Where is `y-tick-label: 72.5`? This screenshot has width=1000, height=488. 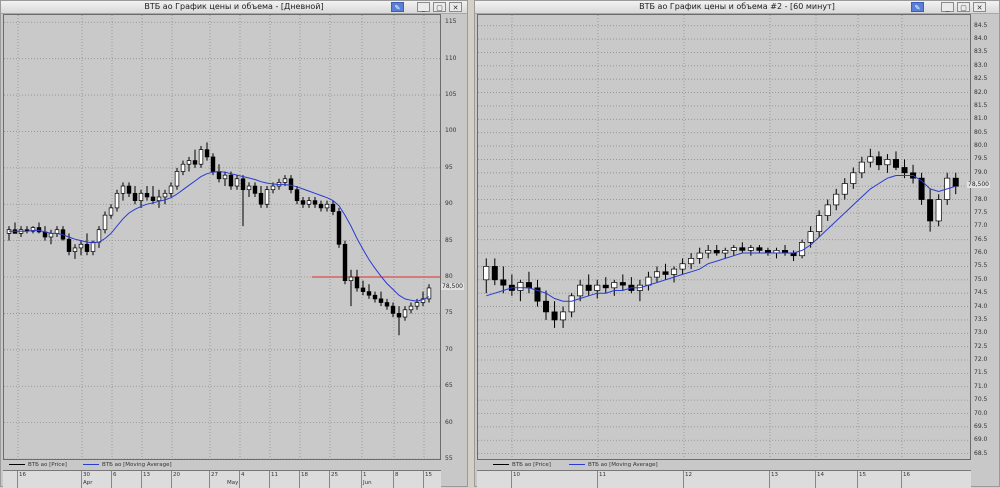
y-tick-label: 72.5 is located at coordinates (981, 346).